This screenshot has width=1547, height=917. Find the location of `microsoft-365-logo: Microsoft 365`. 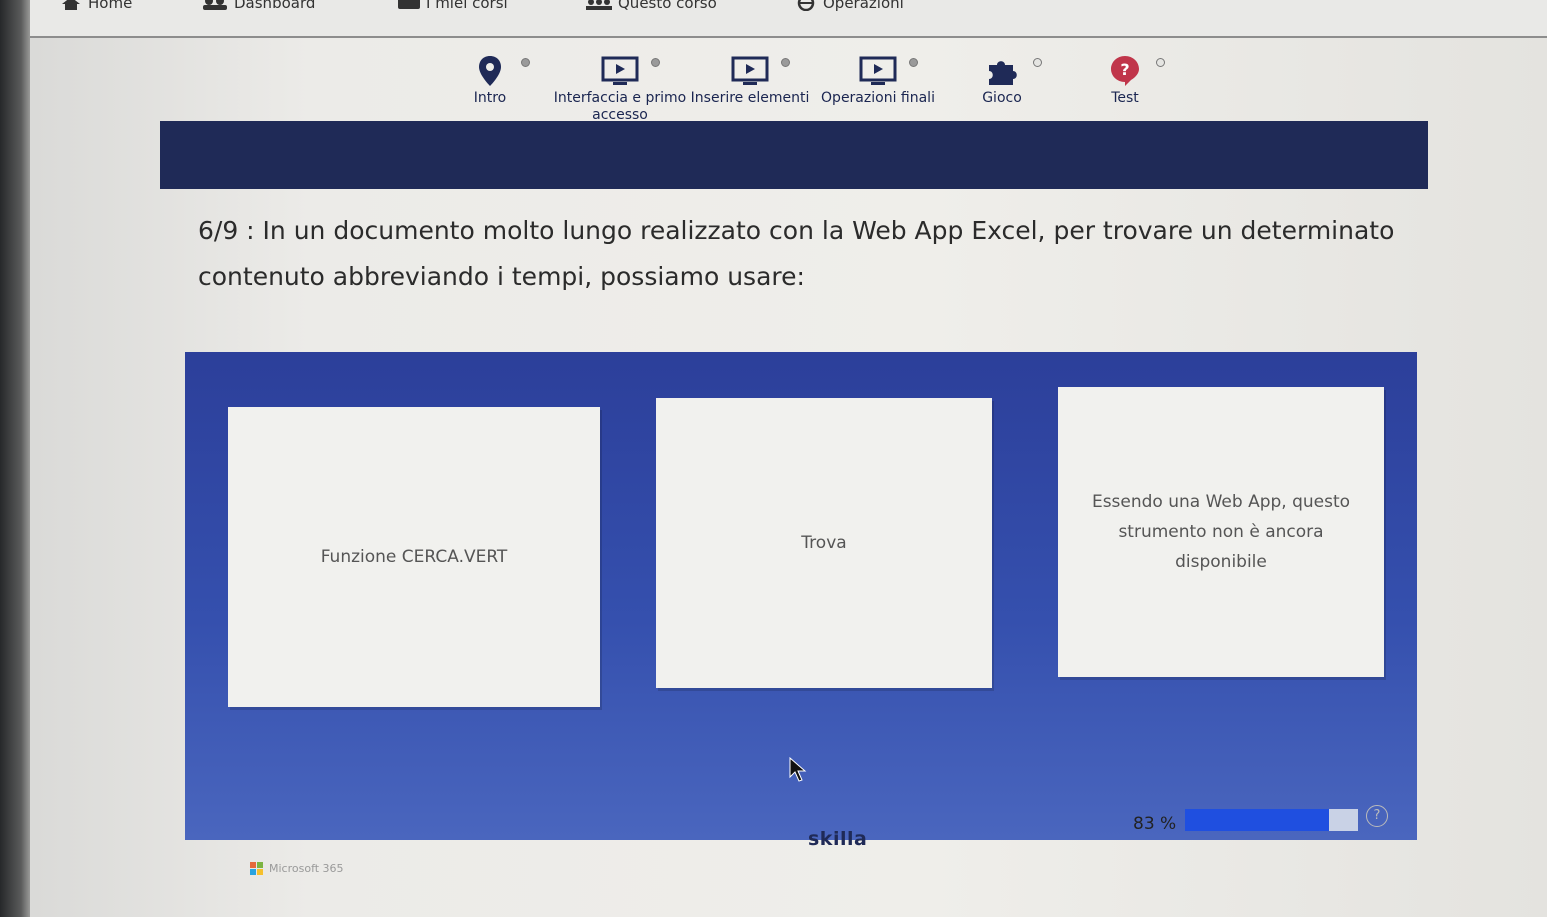

microsoft-365-logo: Microsoft 365 is located at coordinates (297, 868).